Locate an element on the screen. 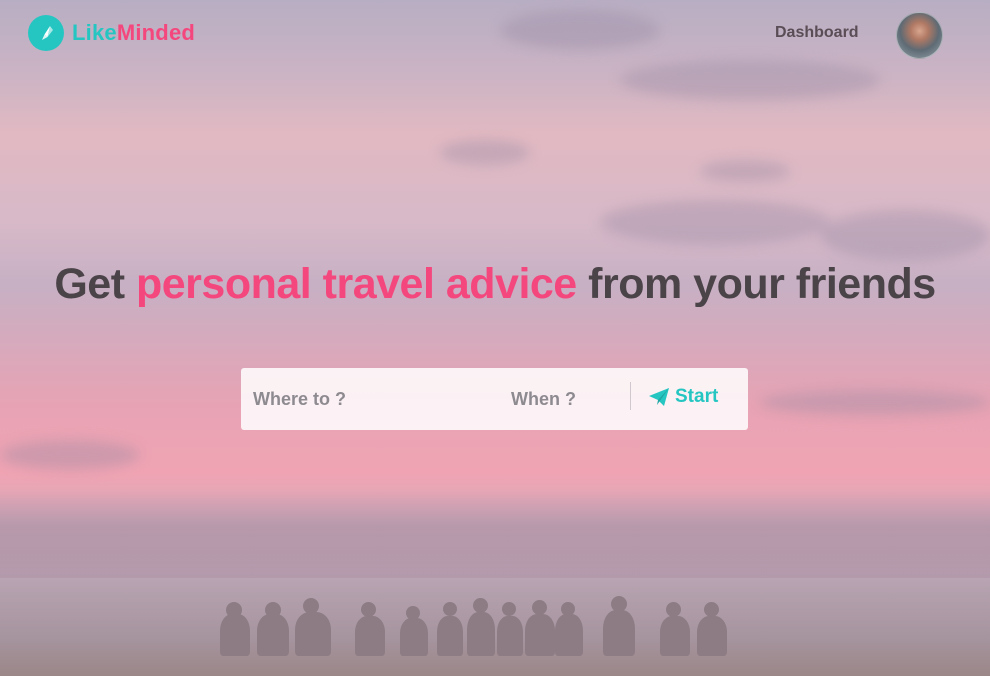 The height and width of the screenshot is (676, 990). dashboard-link: Dashboard is located at coordinates (817, 33).